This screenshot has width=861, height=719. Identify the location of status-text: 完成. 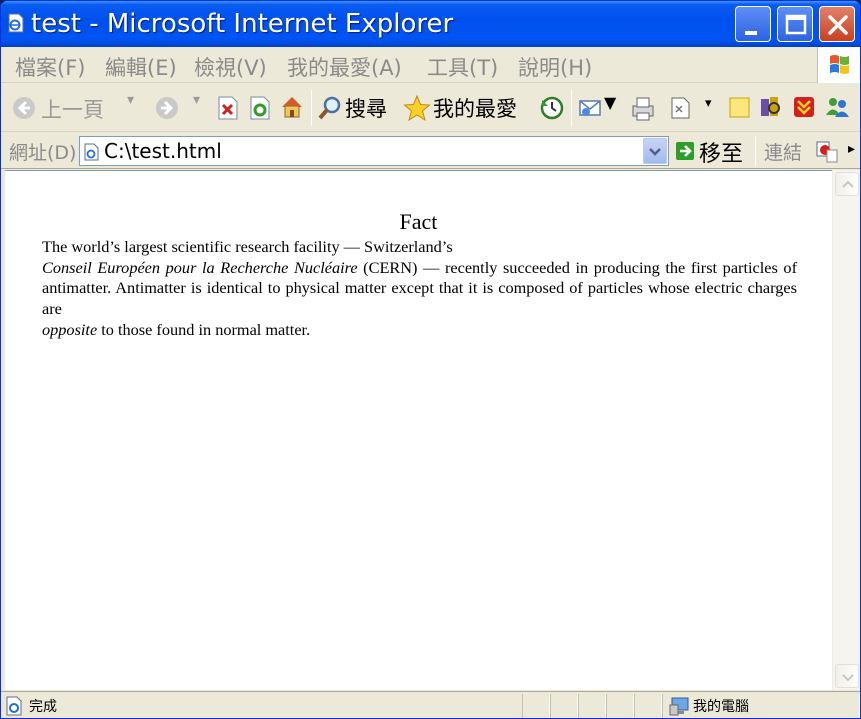
(43, 707).